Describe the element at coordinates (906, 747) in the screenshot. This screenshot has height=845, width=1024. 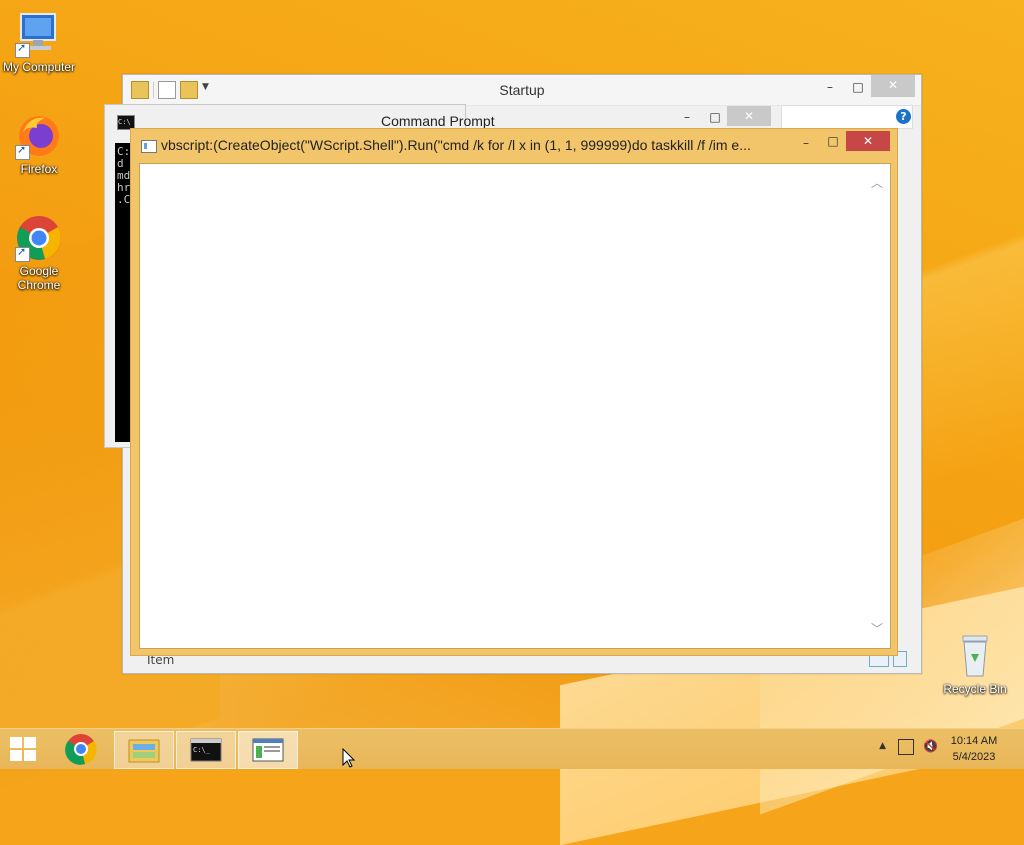
I see `network-icon` at that location.